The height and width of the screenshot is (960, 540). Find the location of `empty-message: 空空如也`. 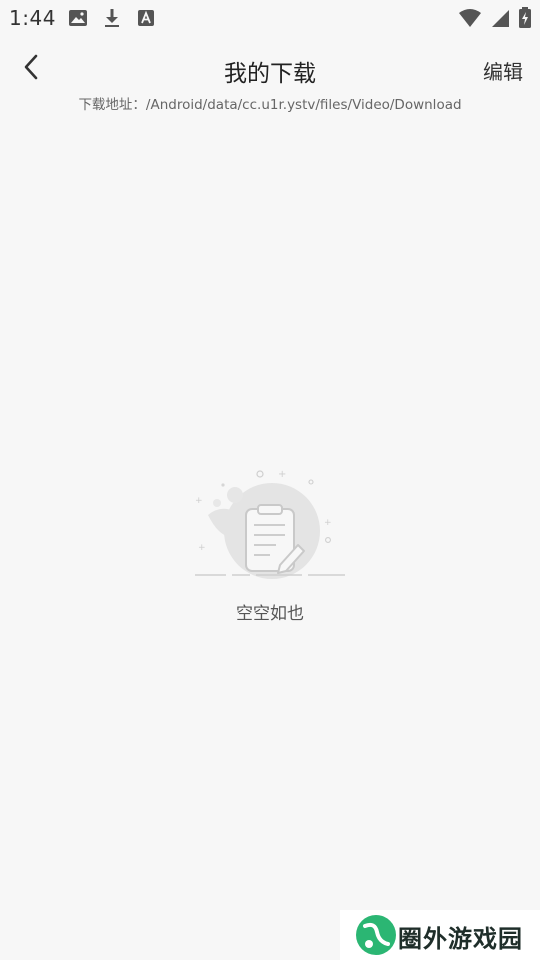

empty-message: 空空如也 is located at coordinates (270, 614).